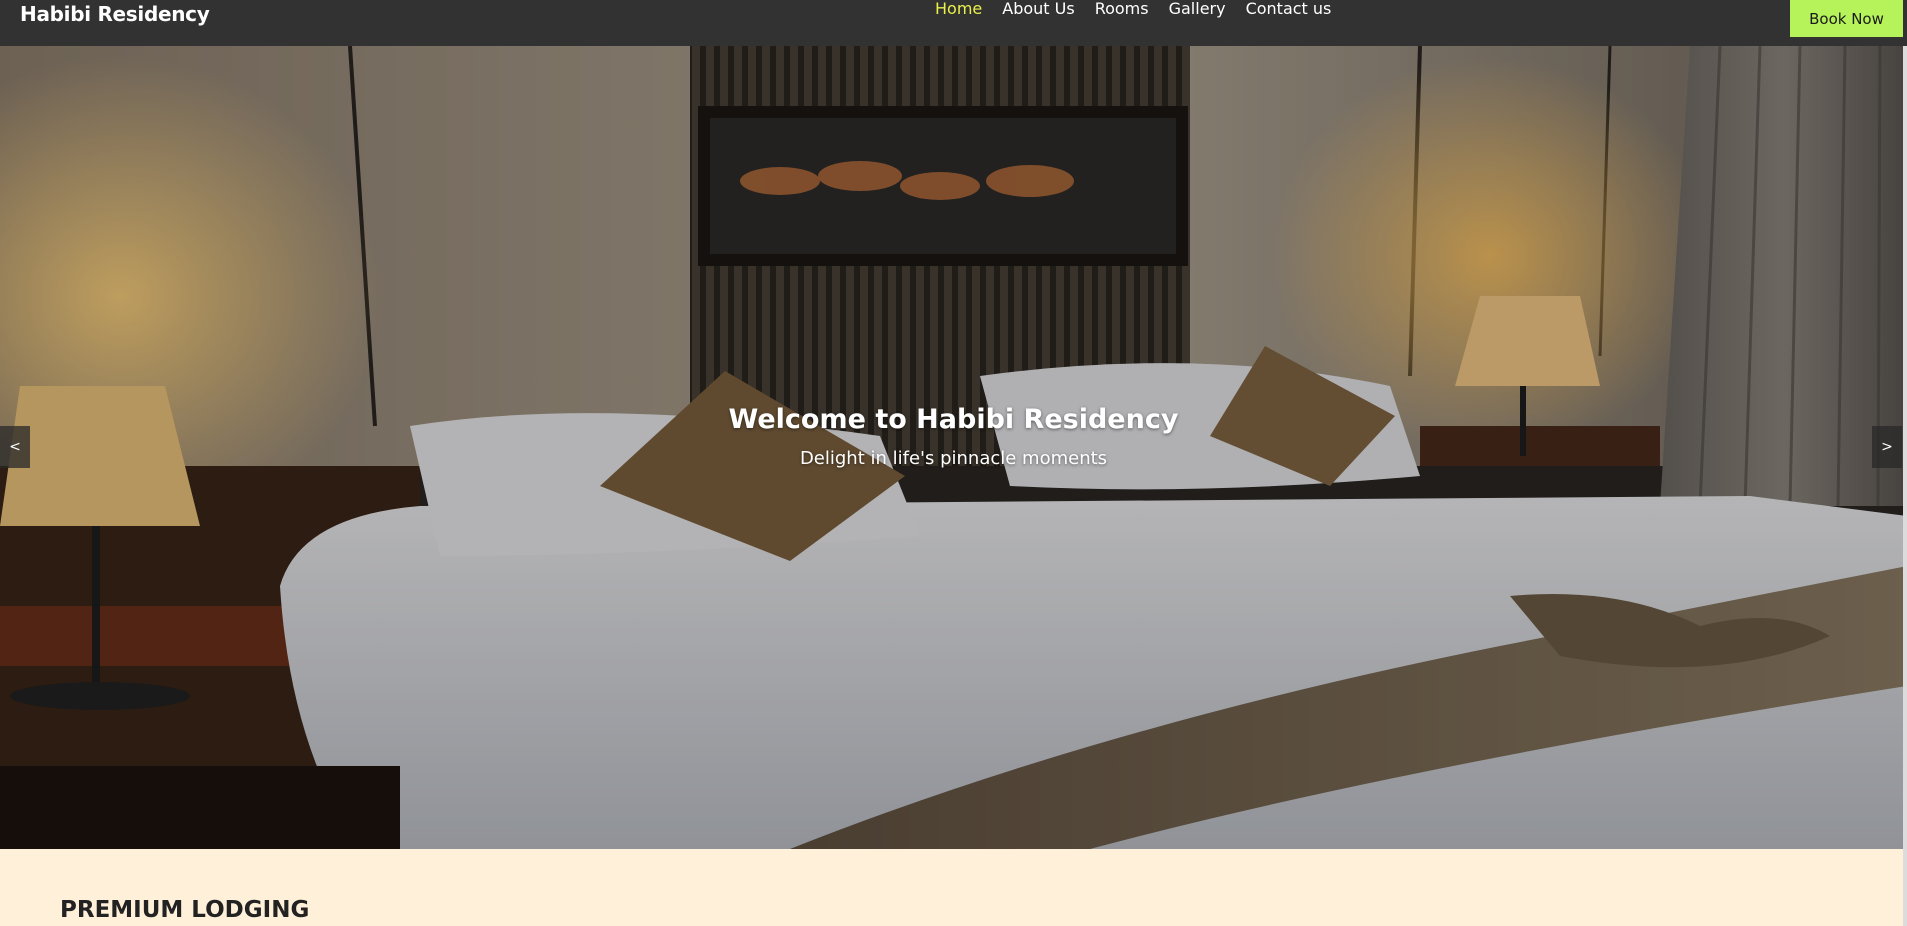 This screenshot has width=1907, height=926. Describe the element at coordinates (953, 458) in the screenshot. I see `hero-subtitle: Delight in life's pinnacle moments` at that location.